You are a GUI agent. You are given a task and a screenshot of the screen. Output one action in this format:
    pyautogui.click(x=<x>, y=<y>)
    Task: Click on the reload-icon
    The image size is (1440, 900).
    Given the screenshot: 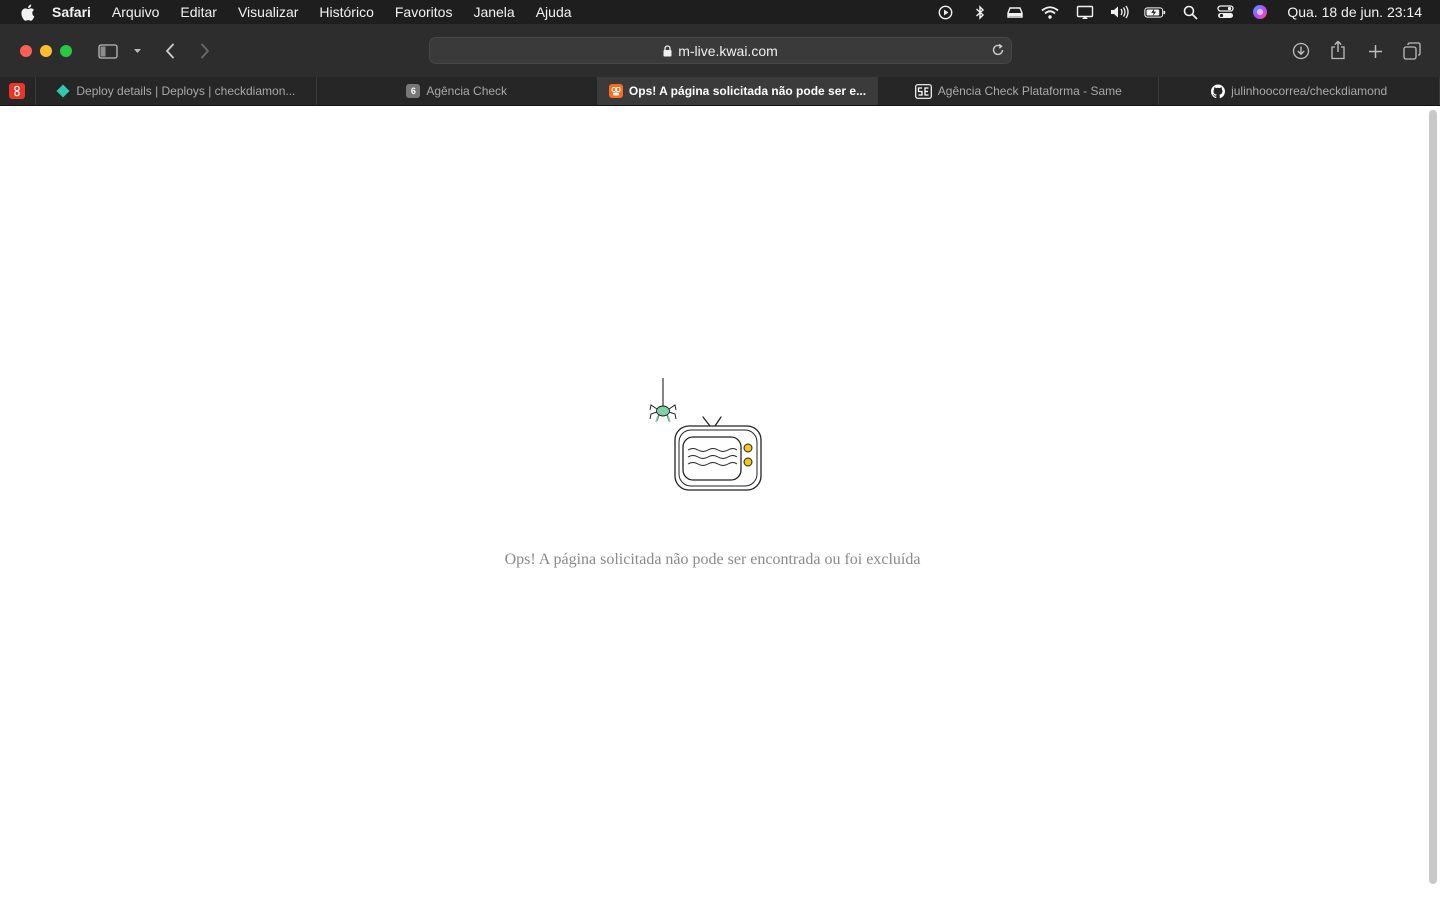 What is the action you would take?
    pyautogui.click(x=998, y=50)
    